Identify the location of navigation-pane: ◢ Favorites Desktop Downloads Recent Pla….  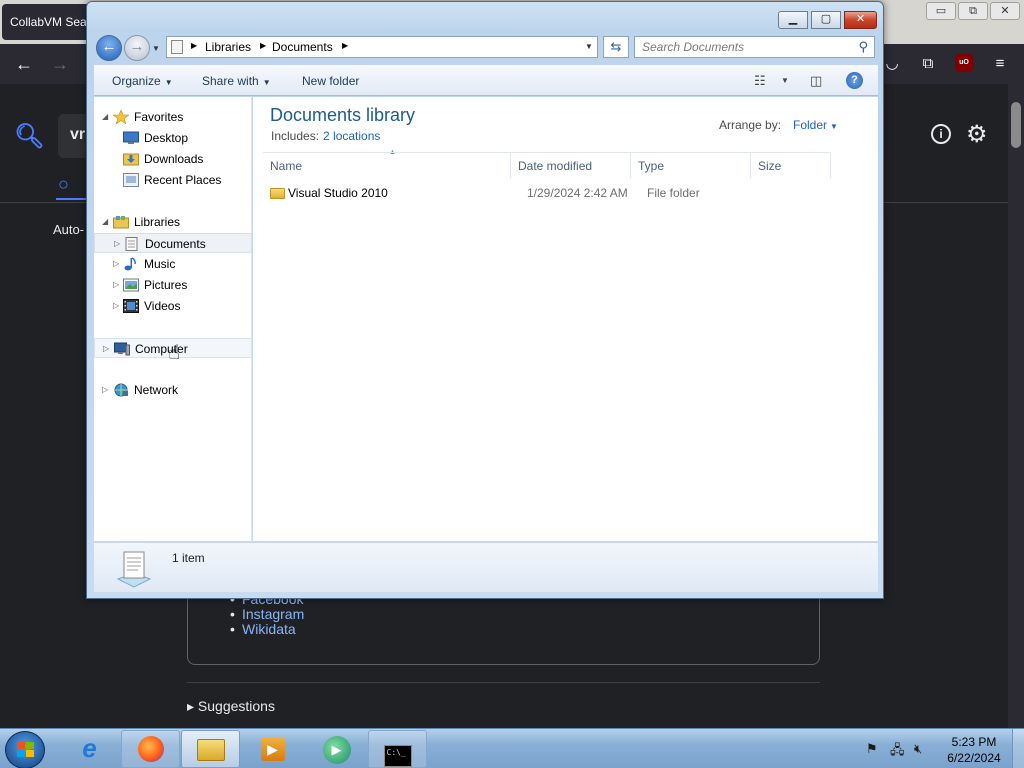
(173, 319).